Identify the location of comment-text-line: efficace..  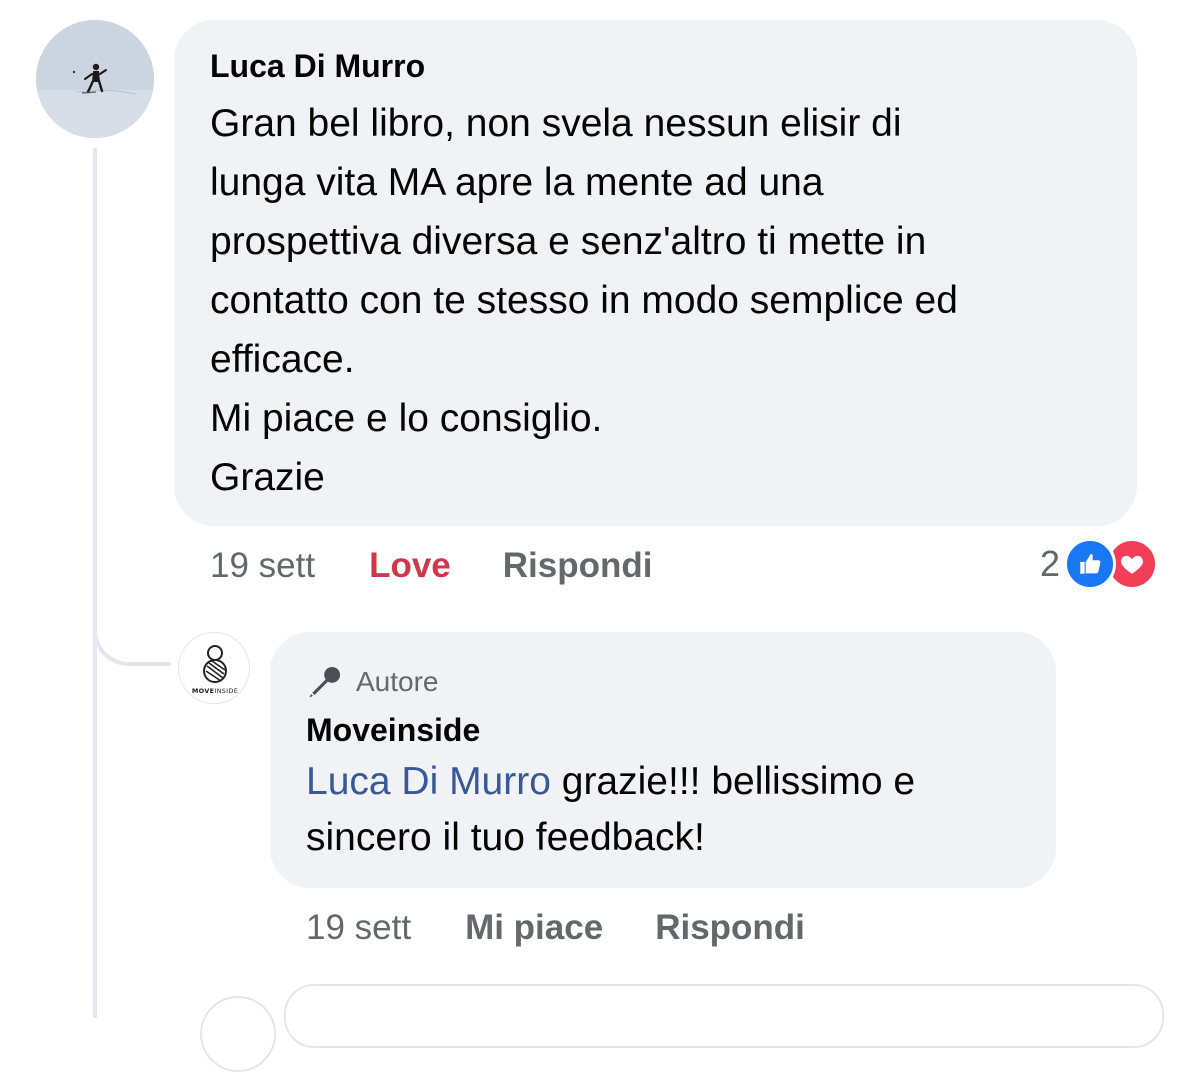
(282, 359).